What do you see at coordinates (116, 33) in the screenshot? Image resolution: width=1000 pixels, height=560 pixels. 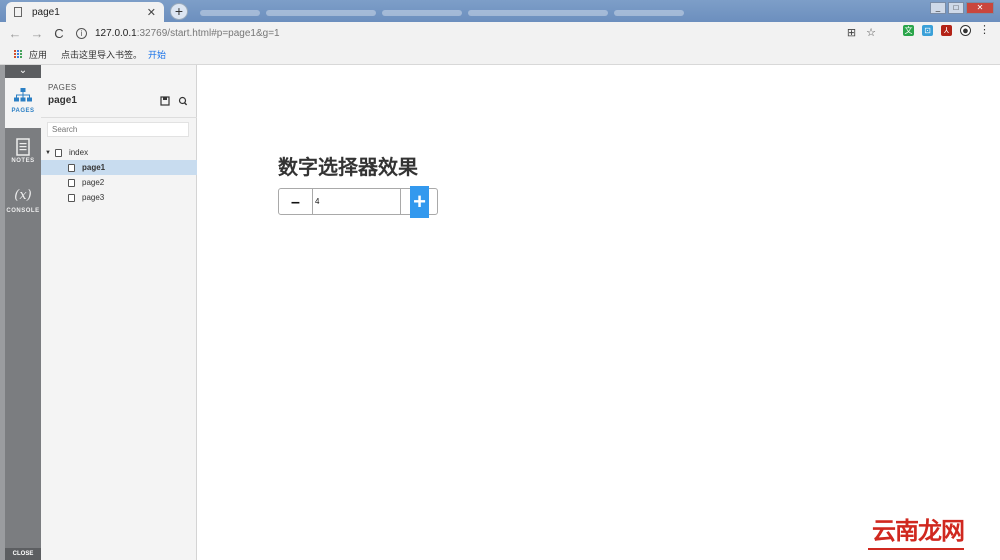 I see `url-host: 127.0.0.1` at bounding box center [116, 33].